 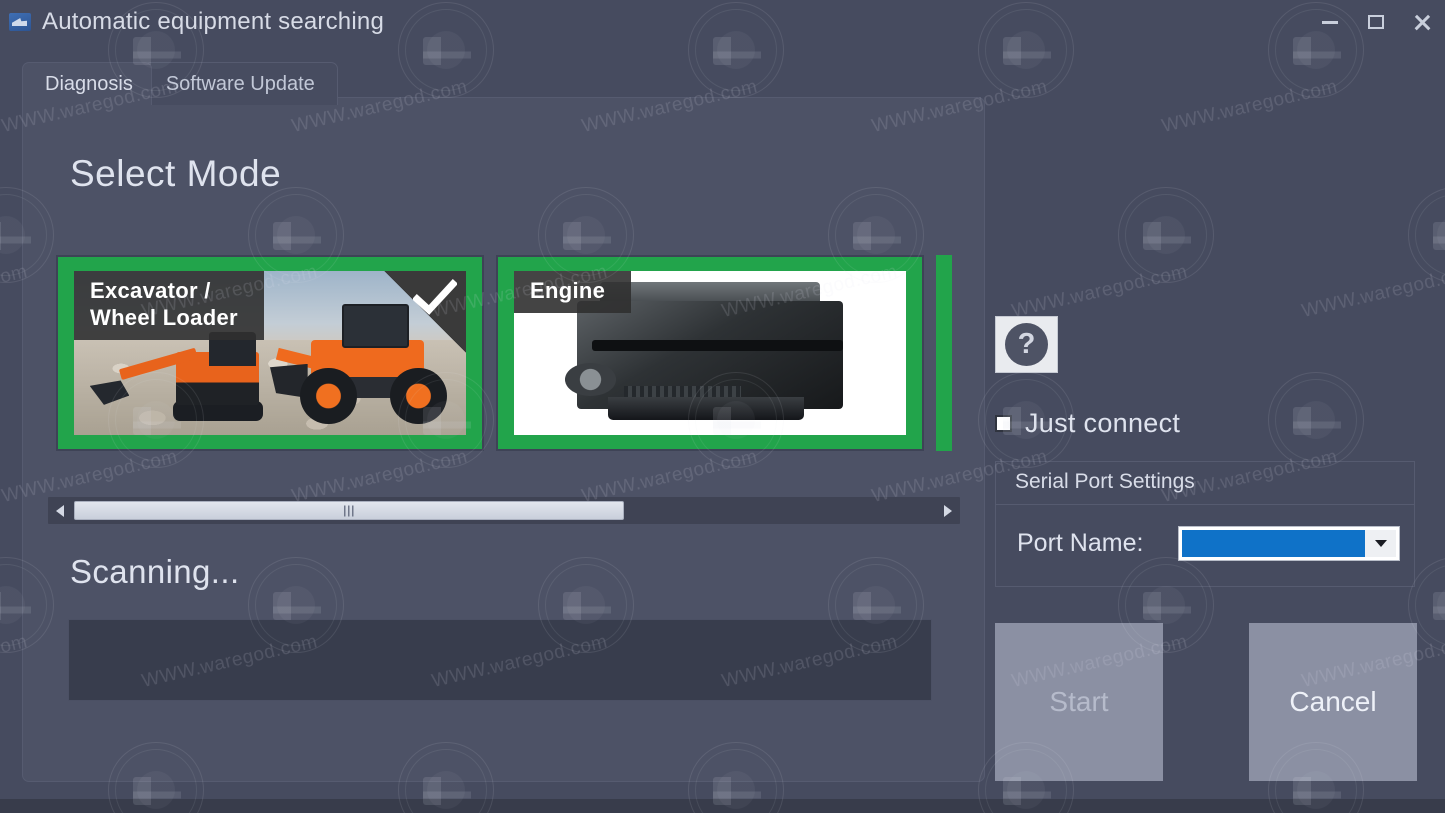 I want to click on tab-diagnosis-label: Diagnosis, so click(x=89, y=84).